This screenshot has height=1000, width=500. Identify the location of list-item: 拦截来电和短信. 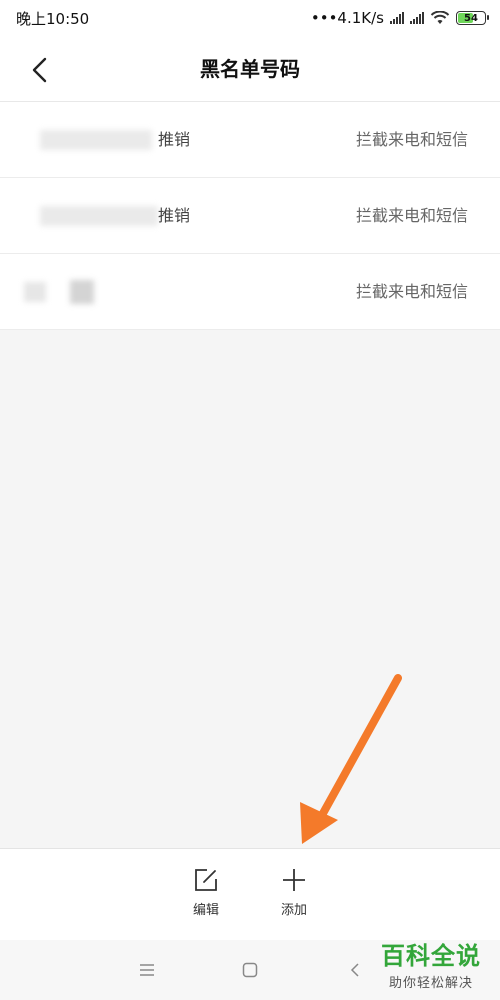
(250, 292).